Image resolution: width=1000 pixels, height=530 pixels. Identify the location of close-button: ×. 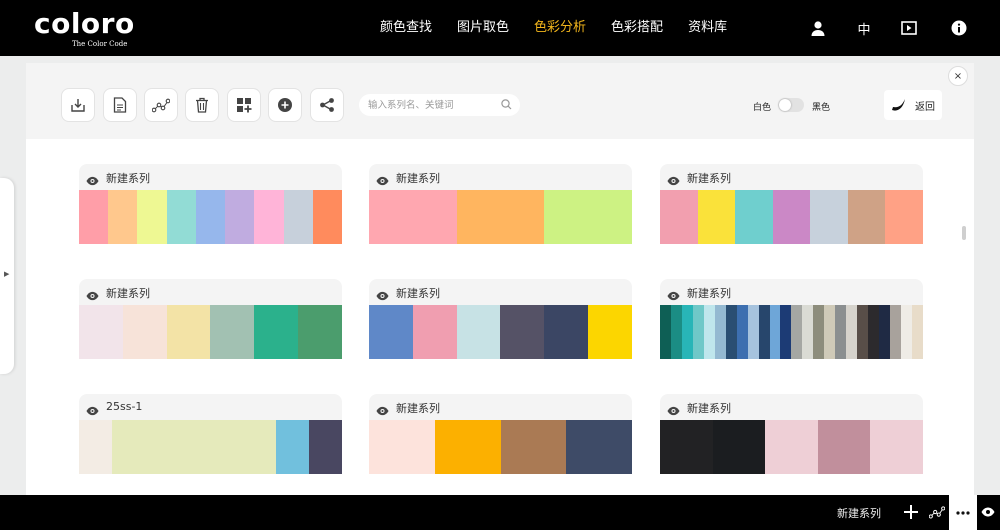
(958, 76).